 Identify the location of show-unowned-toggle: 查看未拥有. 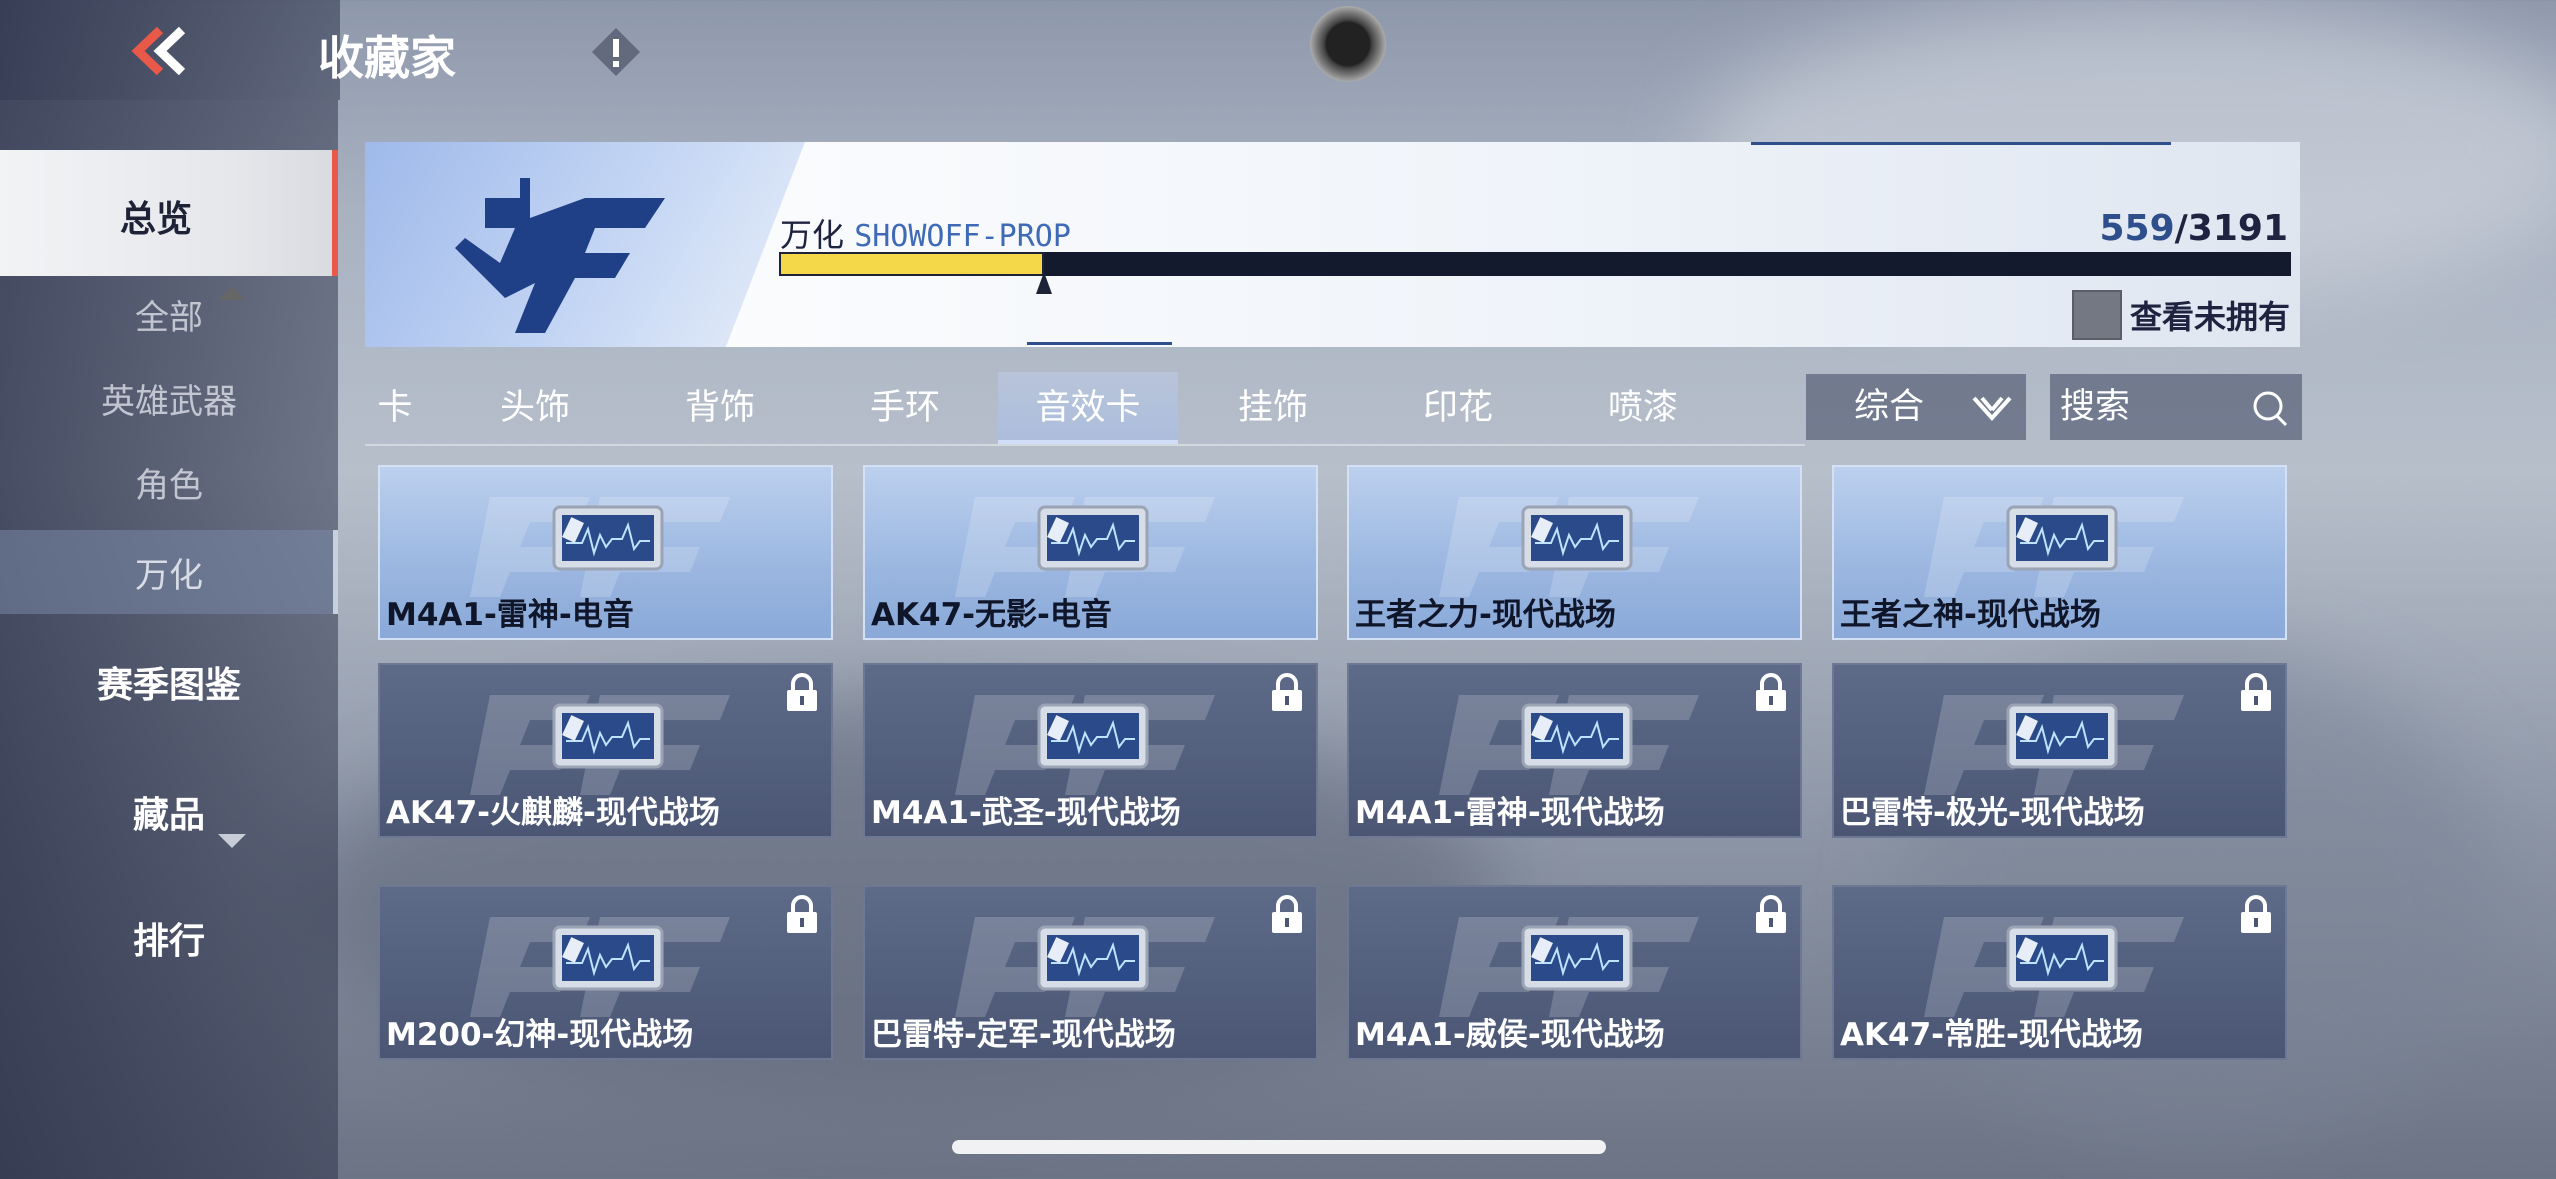
(2180, 315).